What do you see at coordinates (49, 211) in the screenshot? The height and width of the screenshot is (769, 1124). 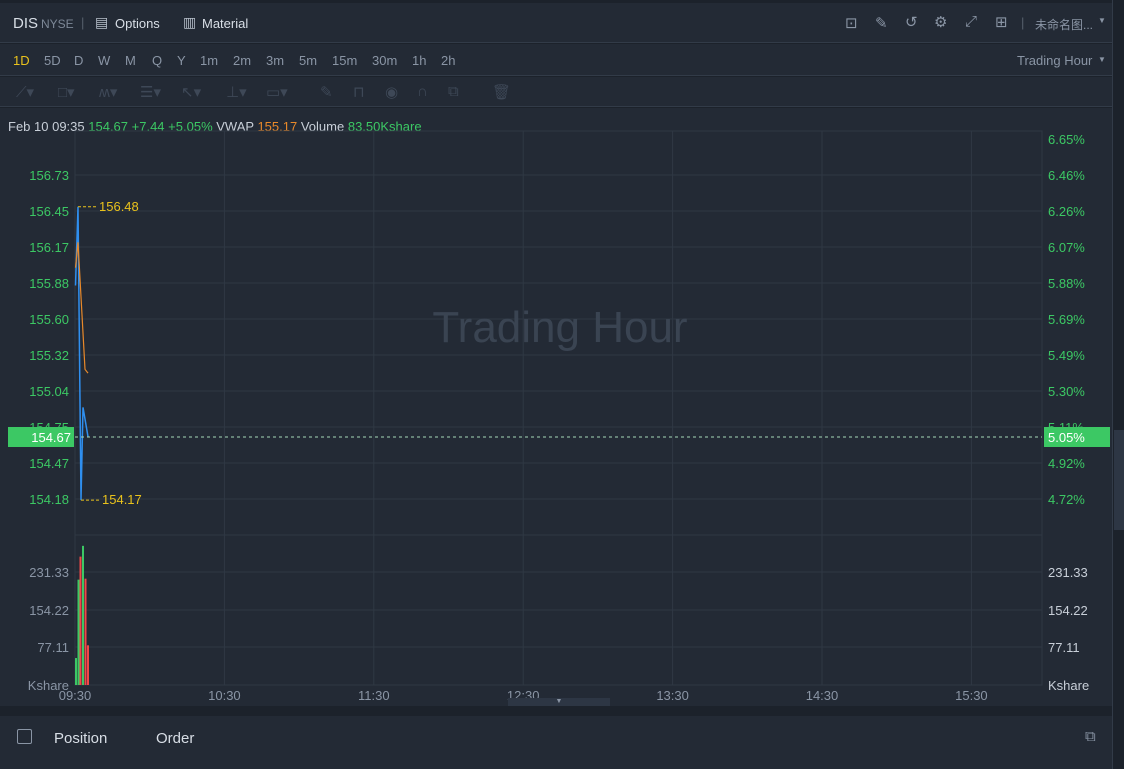 I see `price-tick-label: 156.45` at bounding box center [49, 211].